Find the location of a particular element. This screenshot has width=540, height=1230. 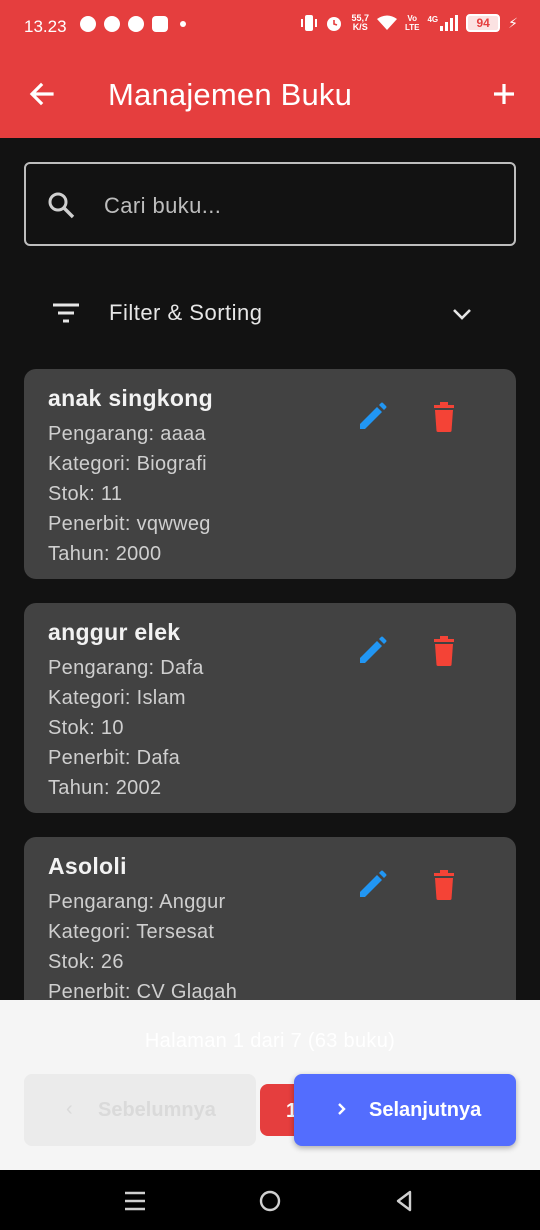

chat-icon is located at coordinates (112, 24).